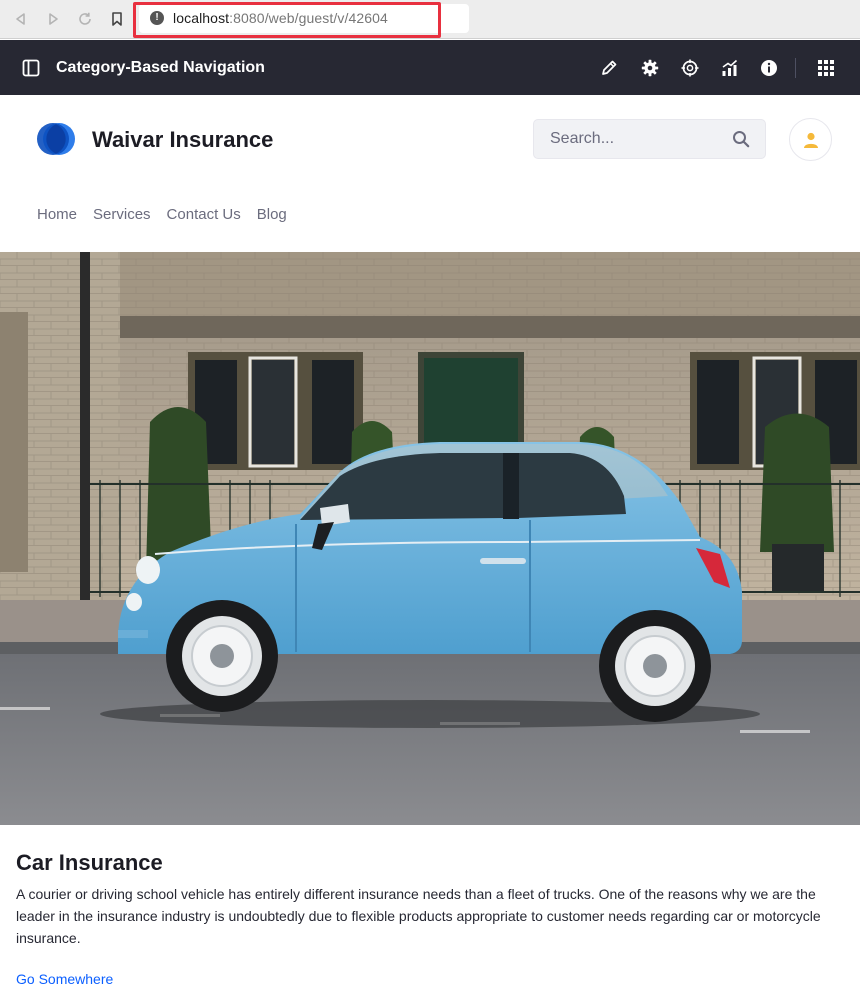 The image size is (860, 1001). I want to click on site-logo, so click(56, 139).